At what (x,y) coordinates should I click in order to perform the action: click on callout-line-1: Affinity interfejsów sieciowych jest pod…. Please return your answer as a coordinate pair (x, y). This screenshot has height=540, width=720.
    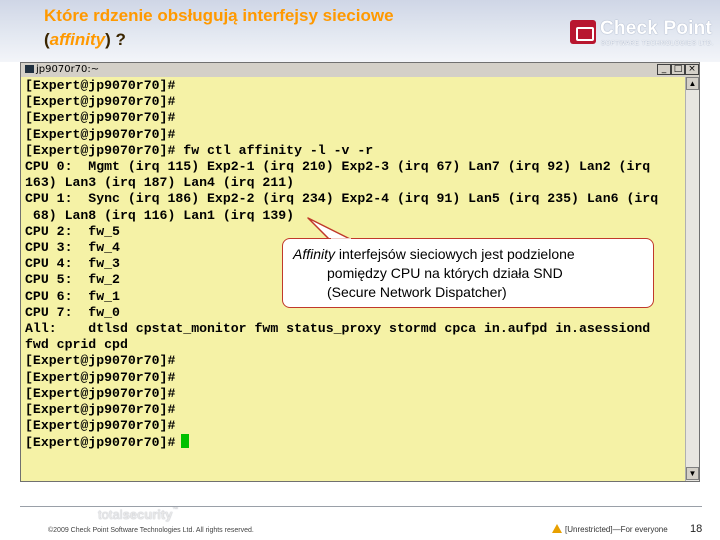
    Looking at the image, I should click on (468, 254).